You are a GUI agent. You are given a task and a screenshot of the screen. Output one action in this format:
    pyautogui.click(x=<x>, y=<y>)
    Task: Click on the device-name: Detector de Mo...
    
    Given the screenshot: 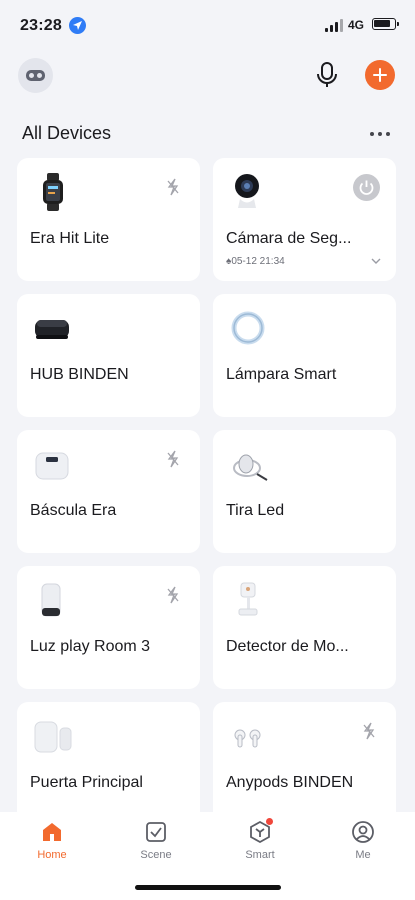 What is the action you would take?
    pyautogui.click(x=287, y=646)
    